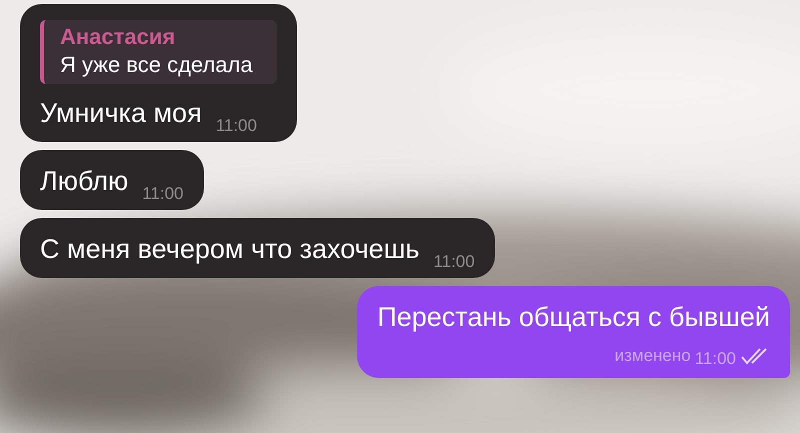 This screenshot has height=433, width=800. Describe the element at coordinates (121, 113) in the screenshot. I see `message-text: Умничка моя` at that location.